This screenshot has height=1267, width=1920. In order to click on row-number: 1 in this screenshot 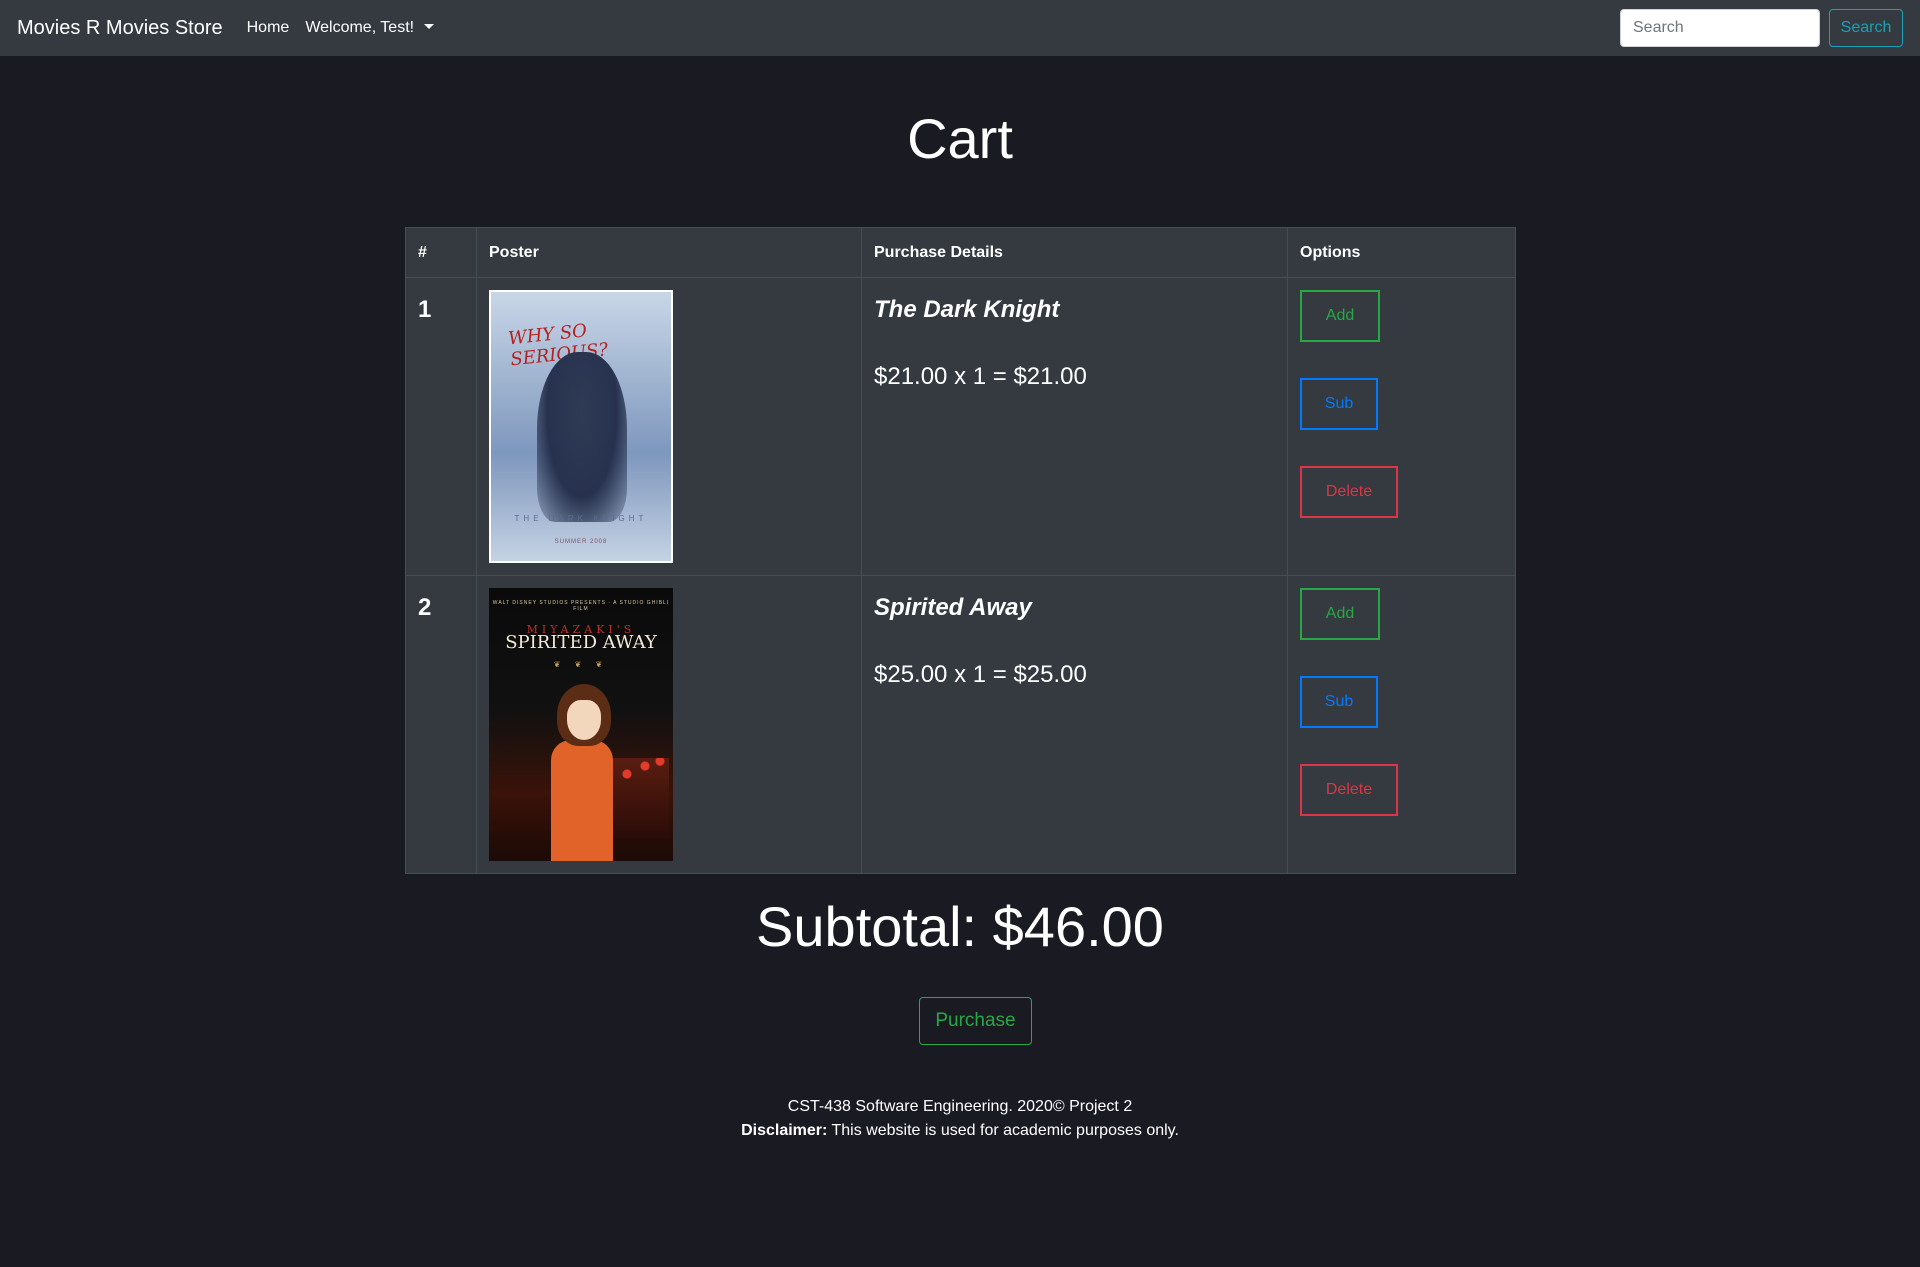, I will do `click(425, 309)`.